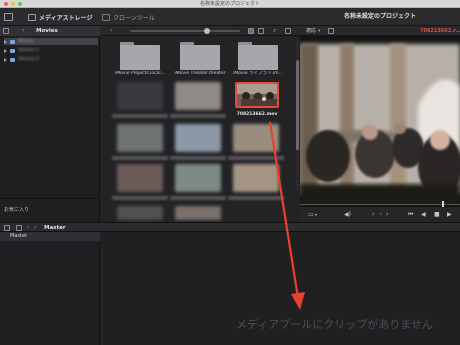 The image size is (460, 345). I want to click on play-reverse-icon: ◀, so click(423, 215).